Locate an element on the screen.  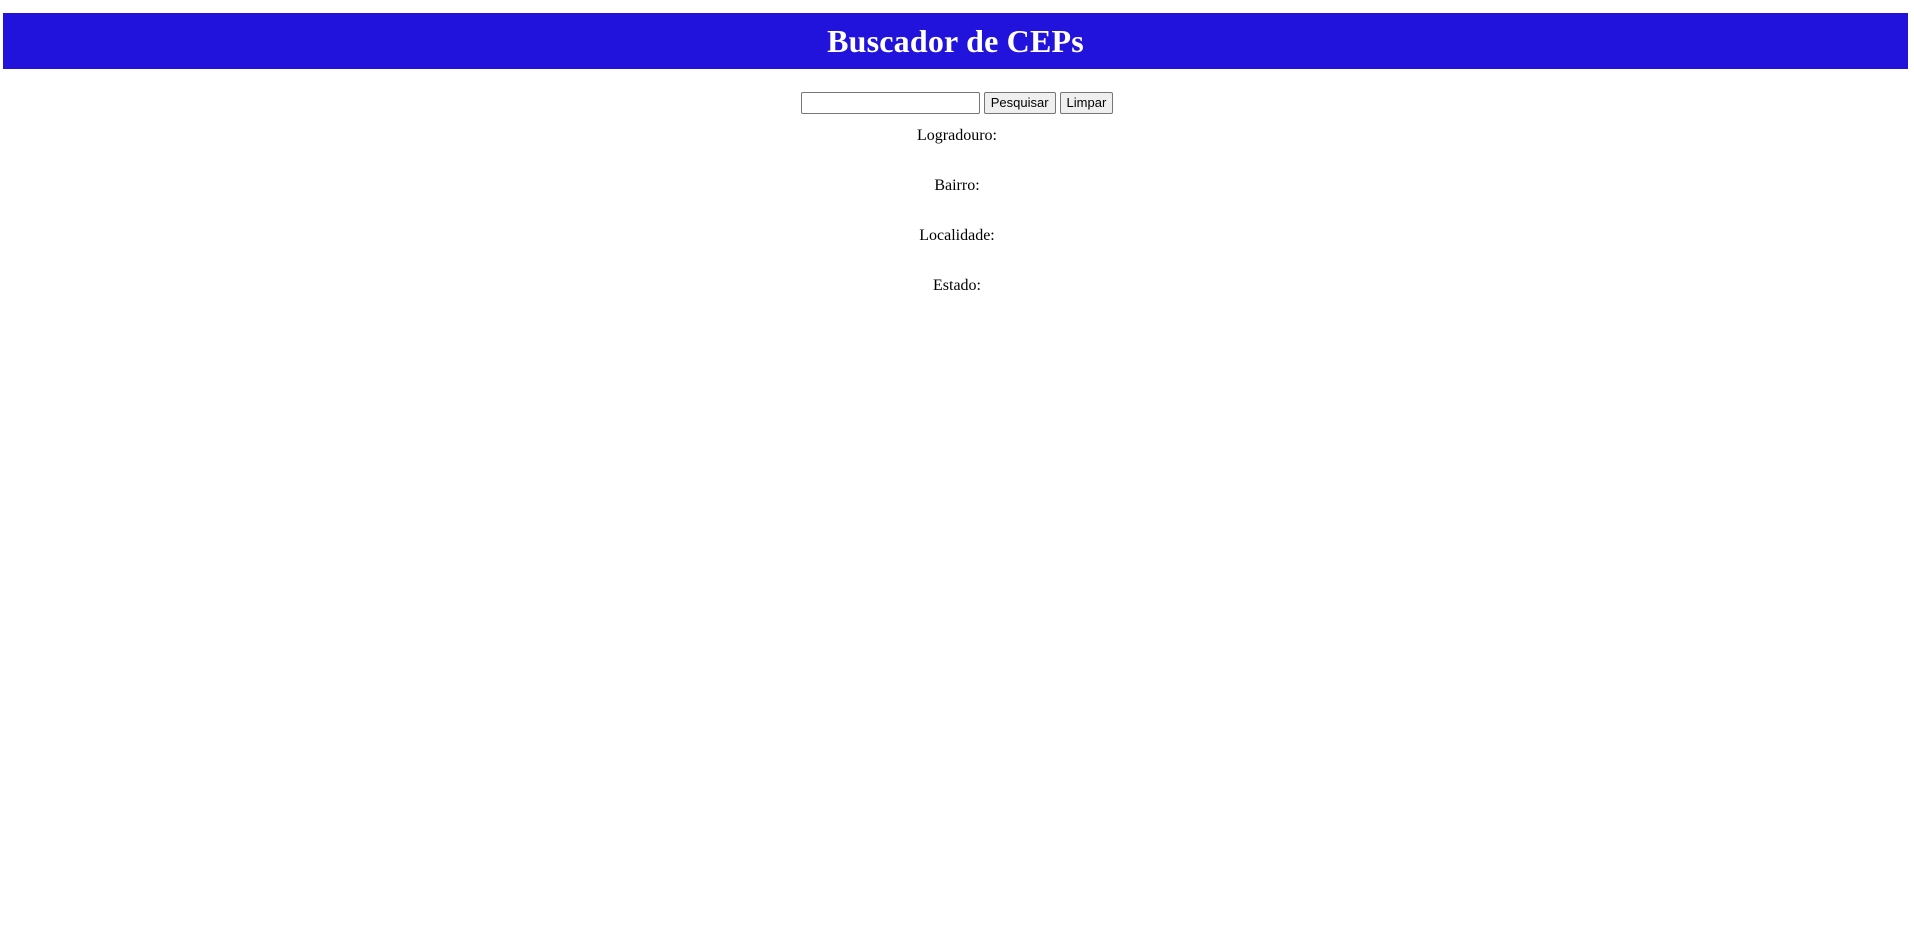
estado-label: Estado: is located at coordinates (957, 285).